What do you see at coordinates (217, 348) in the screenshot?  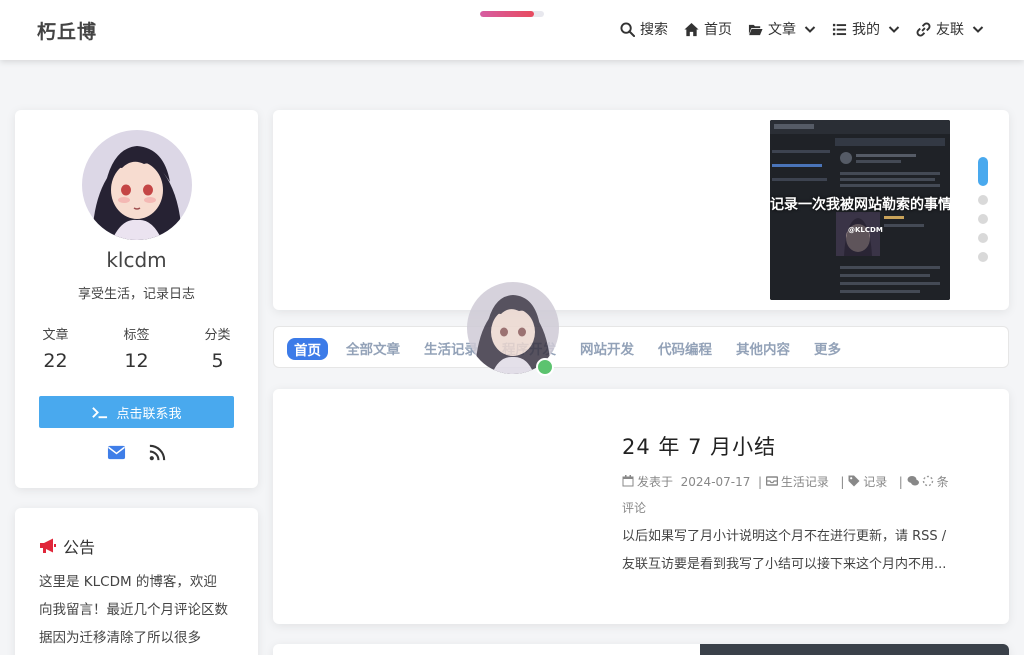 I see `stat-categories: 分类 5` at bounding box center [217, 348].